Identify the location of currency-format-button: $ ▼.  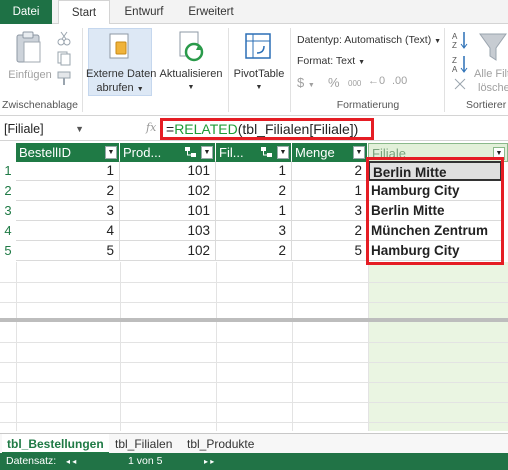
(306, 82).